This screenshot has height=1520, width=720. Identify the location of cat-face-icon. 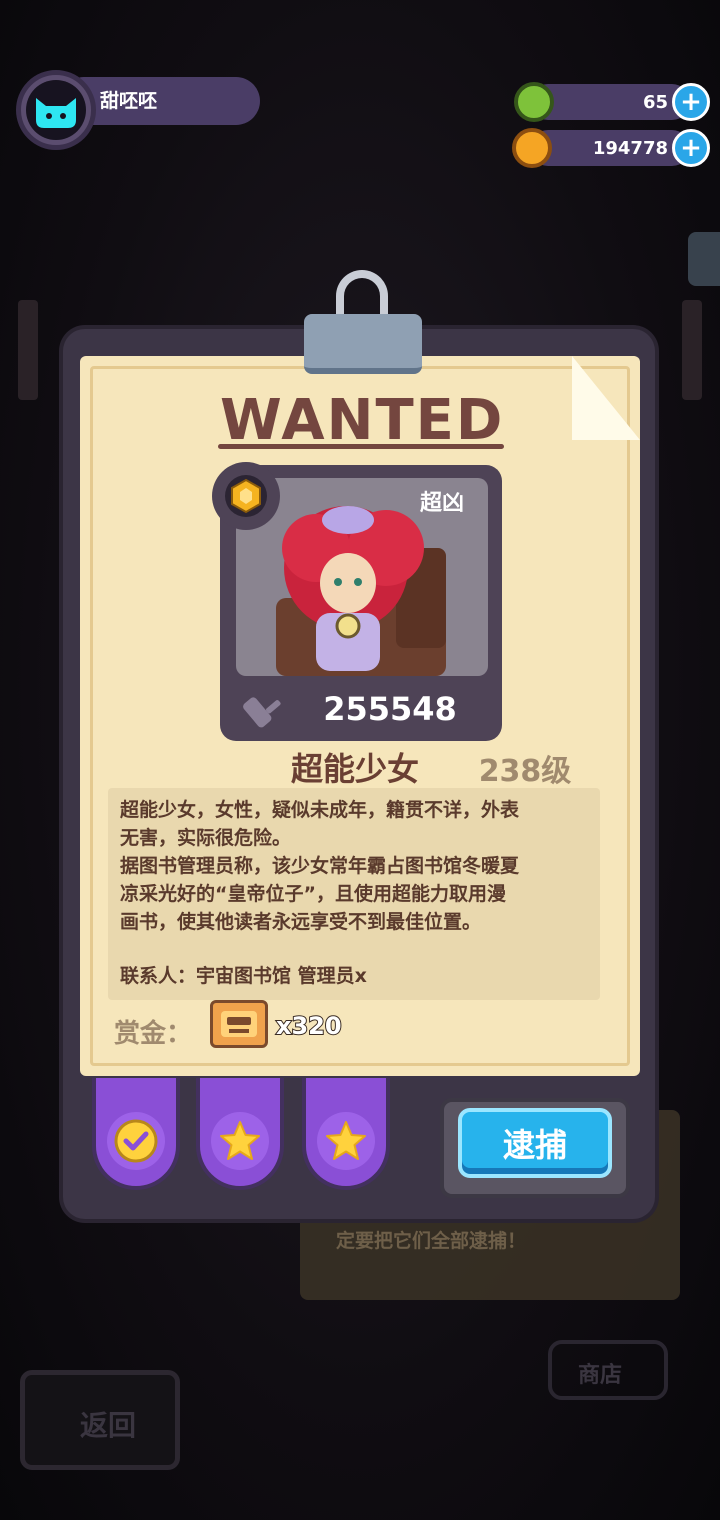
(56, 113).